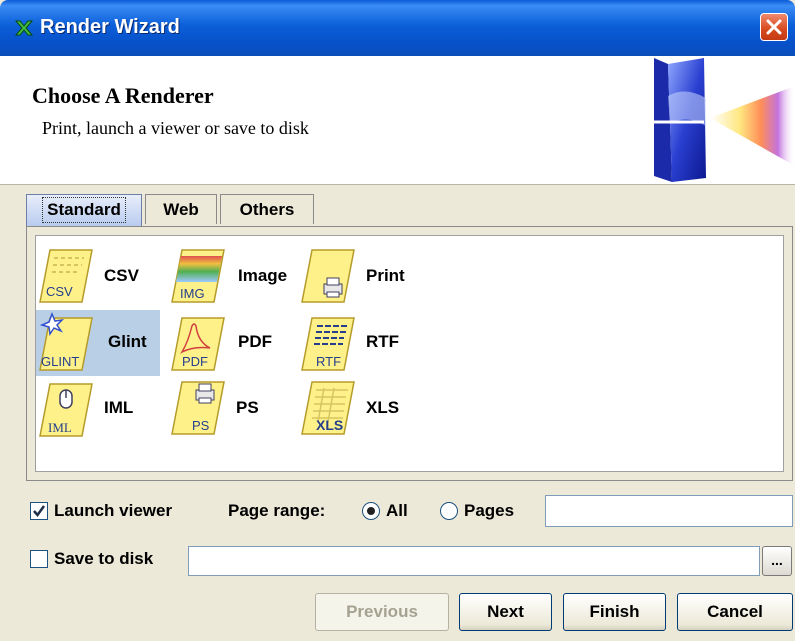 The height and width of the screenshot is (641, 795). What do you see at coordinates (449, 511) in the screenshot?
I see `page-range-pages-radio` at bounding box center [449, 511].